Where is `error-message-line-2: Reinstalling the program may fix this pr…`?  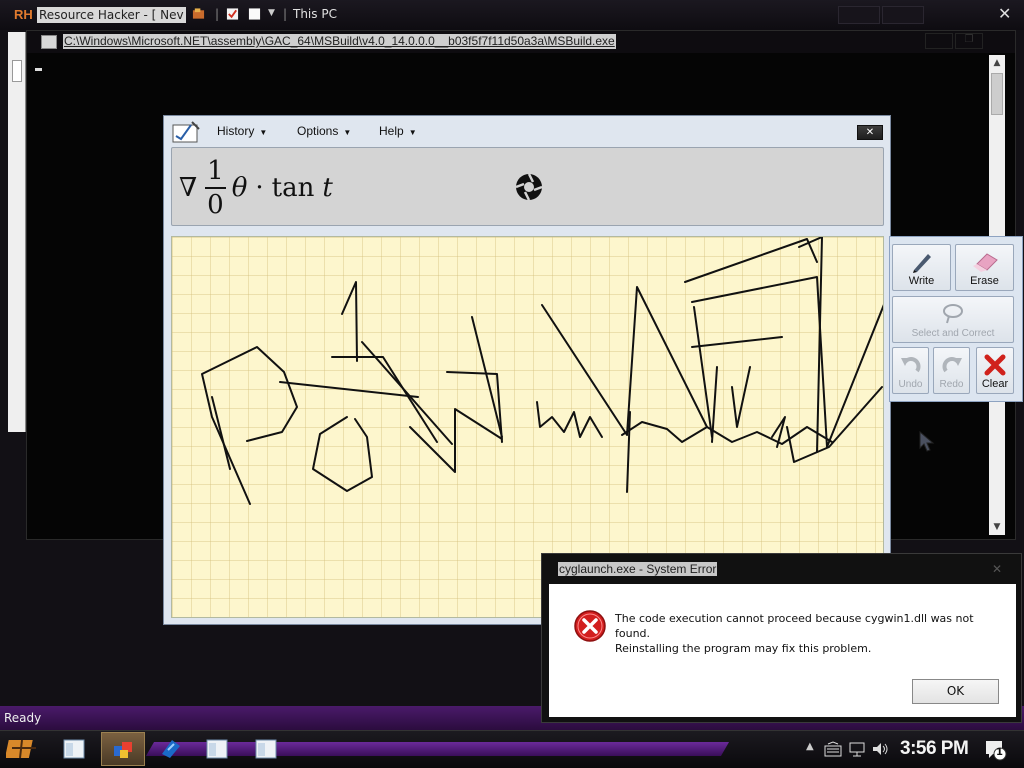
error-message-line-2: Reinstalling the program may fix this pr… is located at coordinates (743, 648).